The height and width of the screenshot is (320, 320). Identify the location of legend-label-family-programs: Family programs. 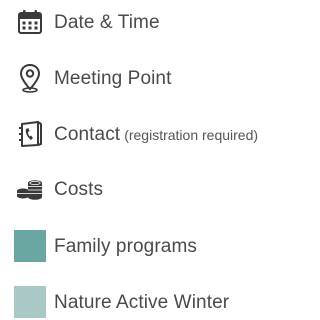
(125, 246).